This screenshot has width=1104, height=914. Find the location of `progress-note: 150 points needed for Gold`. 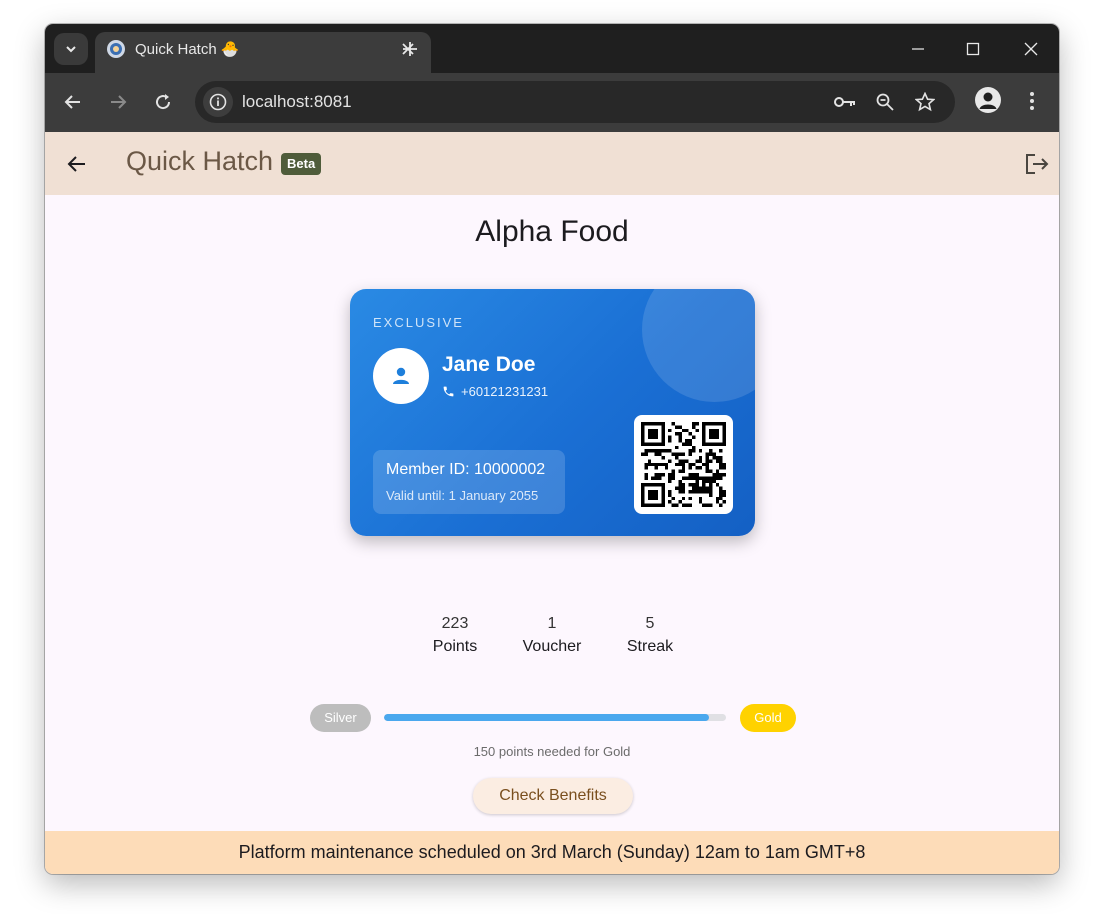

progress-note: 150 points needed for Gold is located at coordinates (552, 751).